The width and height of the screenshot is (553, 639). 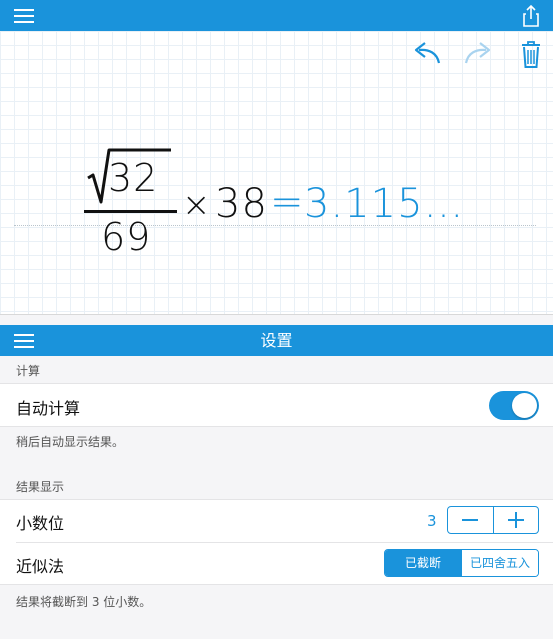 What do you see at coordinates (470, 520) in the screenshot?
I see `decrement-button` at bounding box center [470, 520].